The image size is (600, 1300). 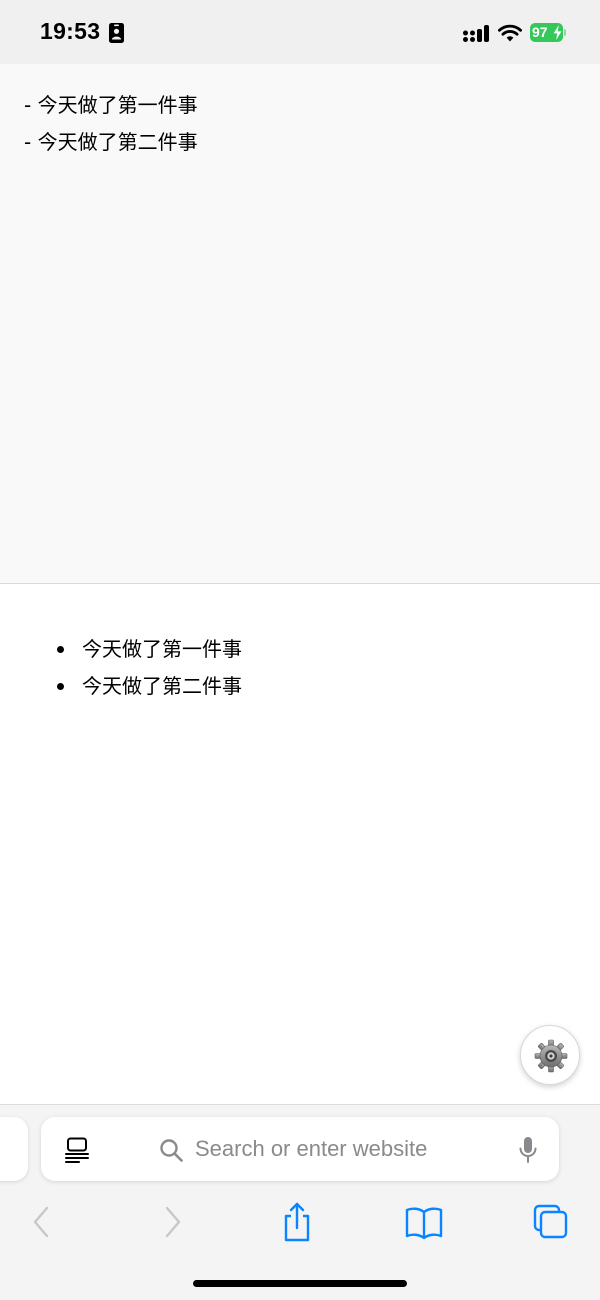 What do you see at coordinates (116, 33) in the screenshot?
I see `id-card-icon` at bounding box center [116, 33].